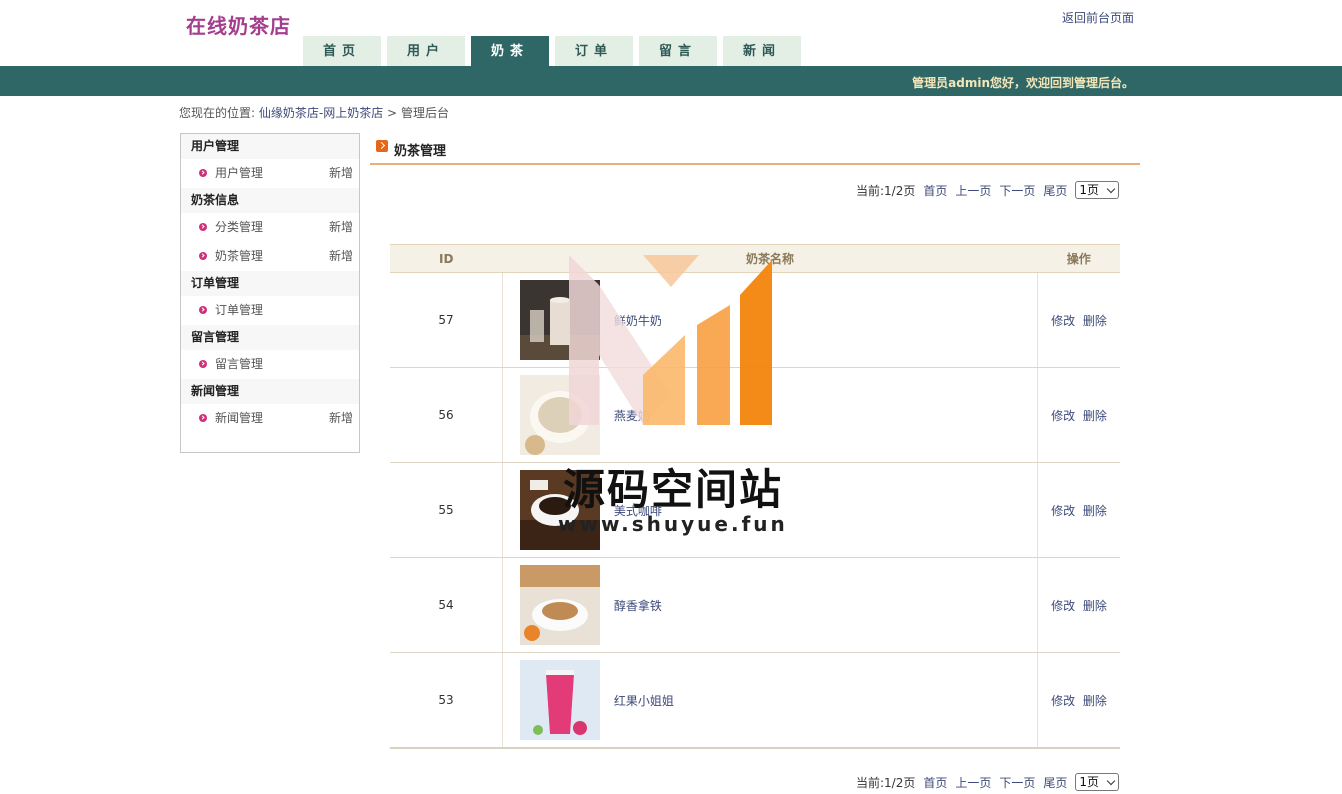 The image size is (1342, 794). I want to click on tab-milktea: 奶茶, so click(510, 51).